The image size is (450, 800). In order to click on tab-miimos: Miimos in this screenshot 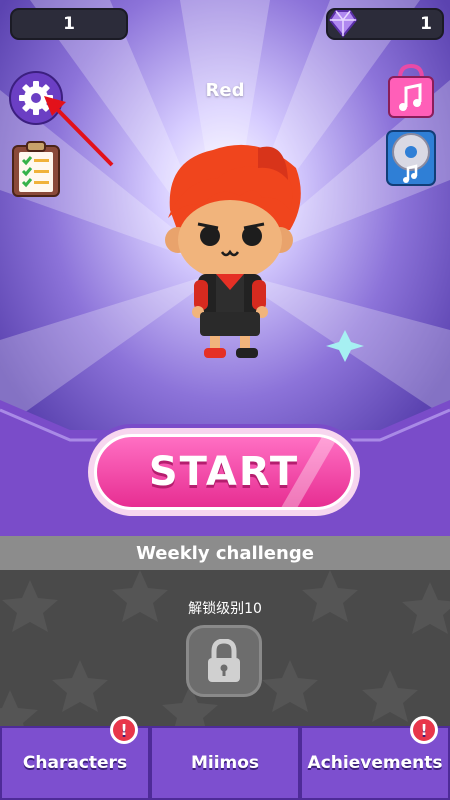, I will do `click(225, 763)`.